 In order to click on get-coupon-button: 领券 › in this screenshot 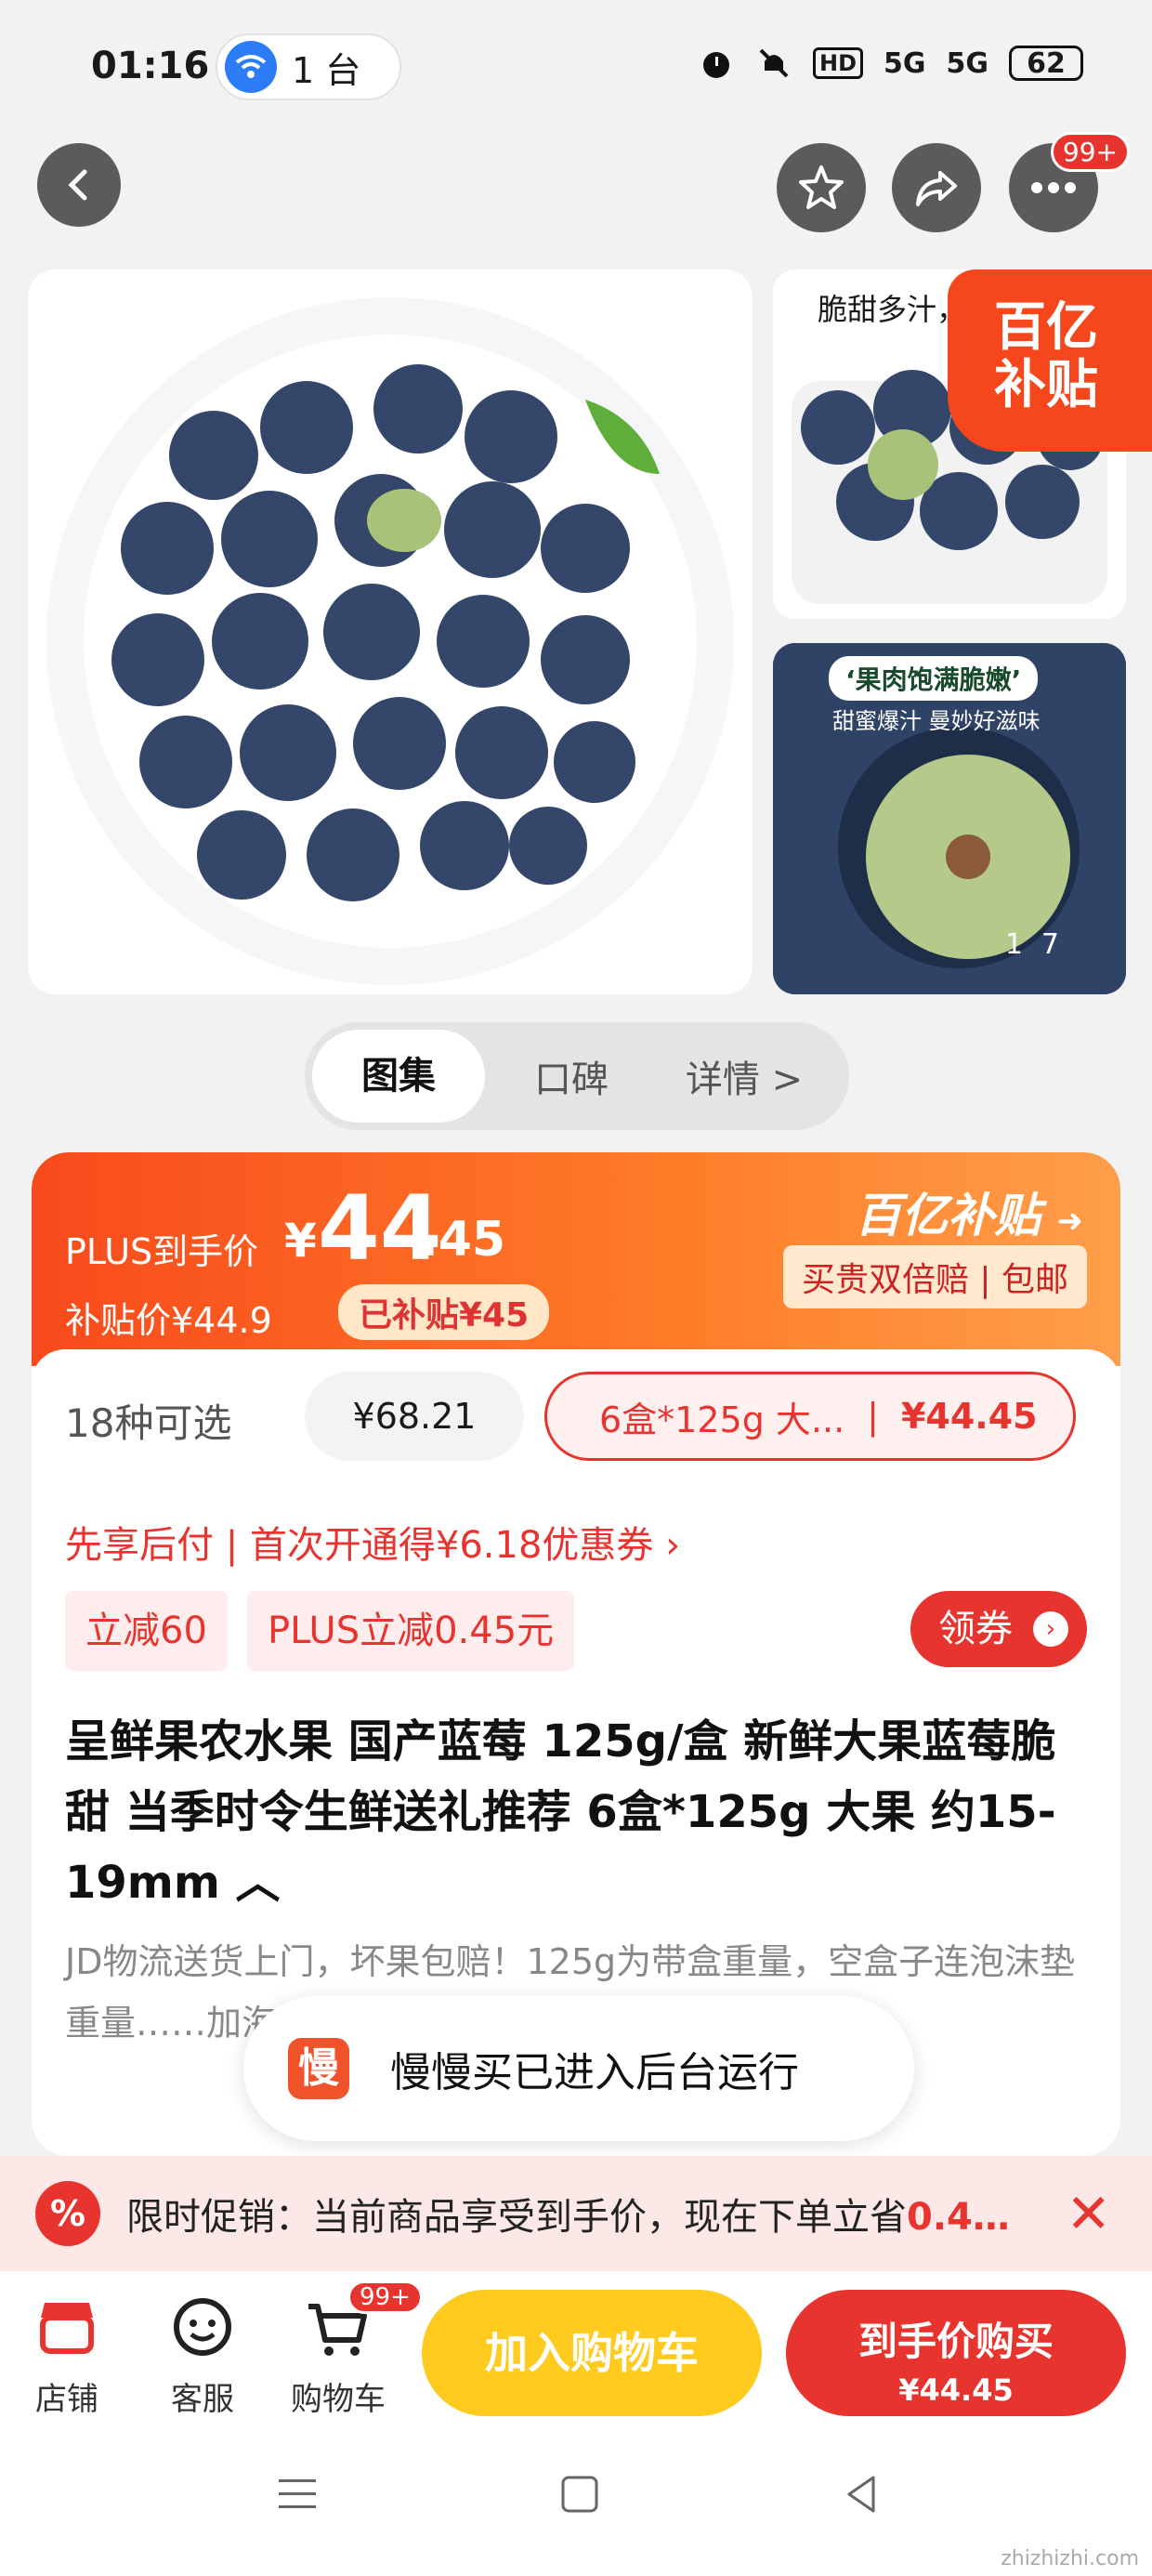, I will do `click(998, 1629)`.